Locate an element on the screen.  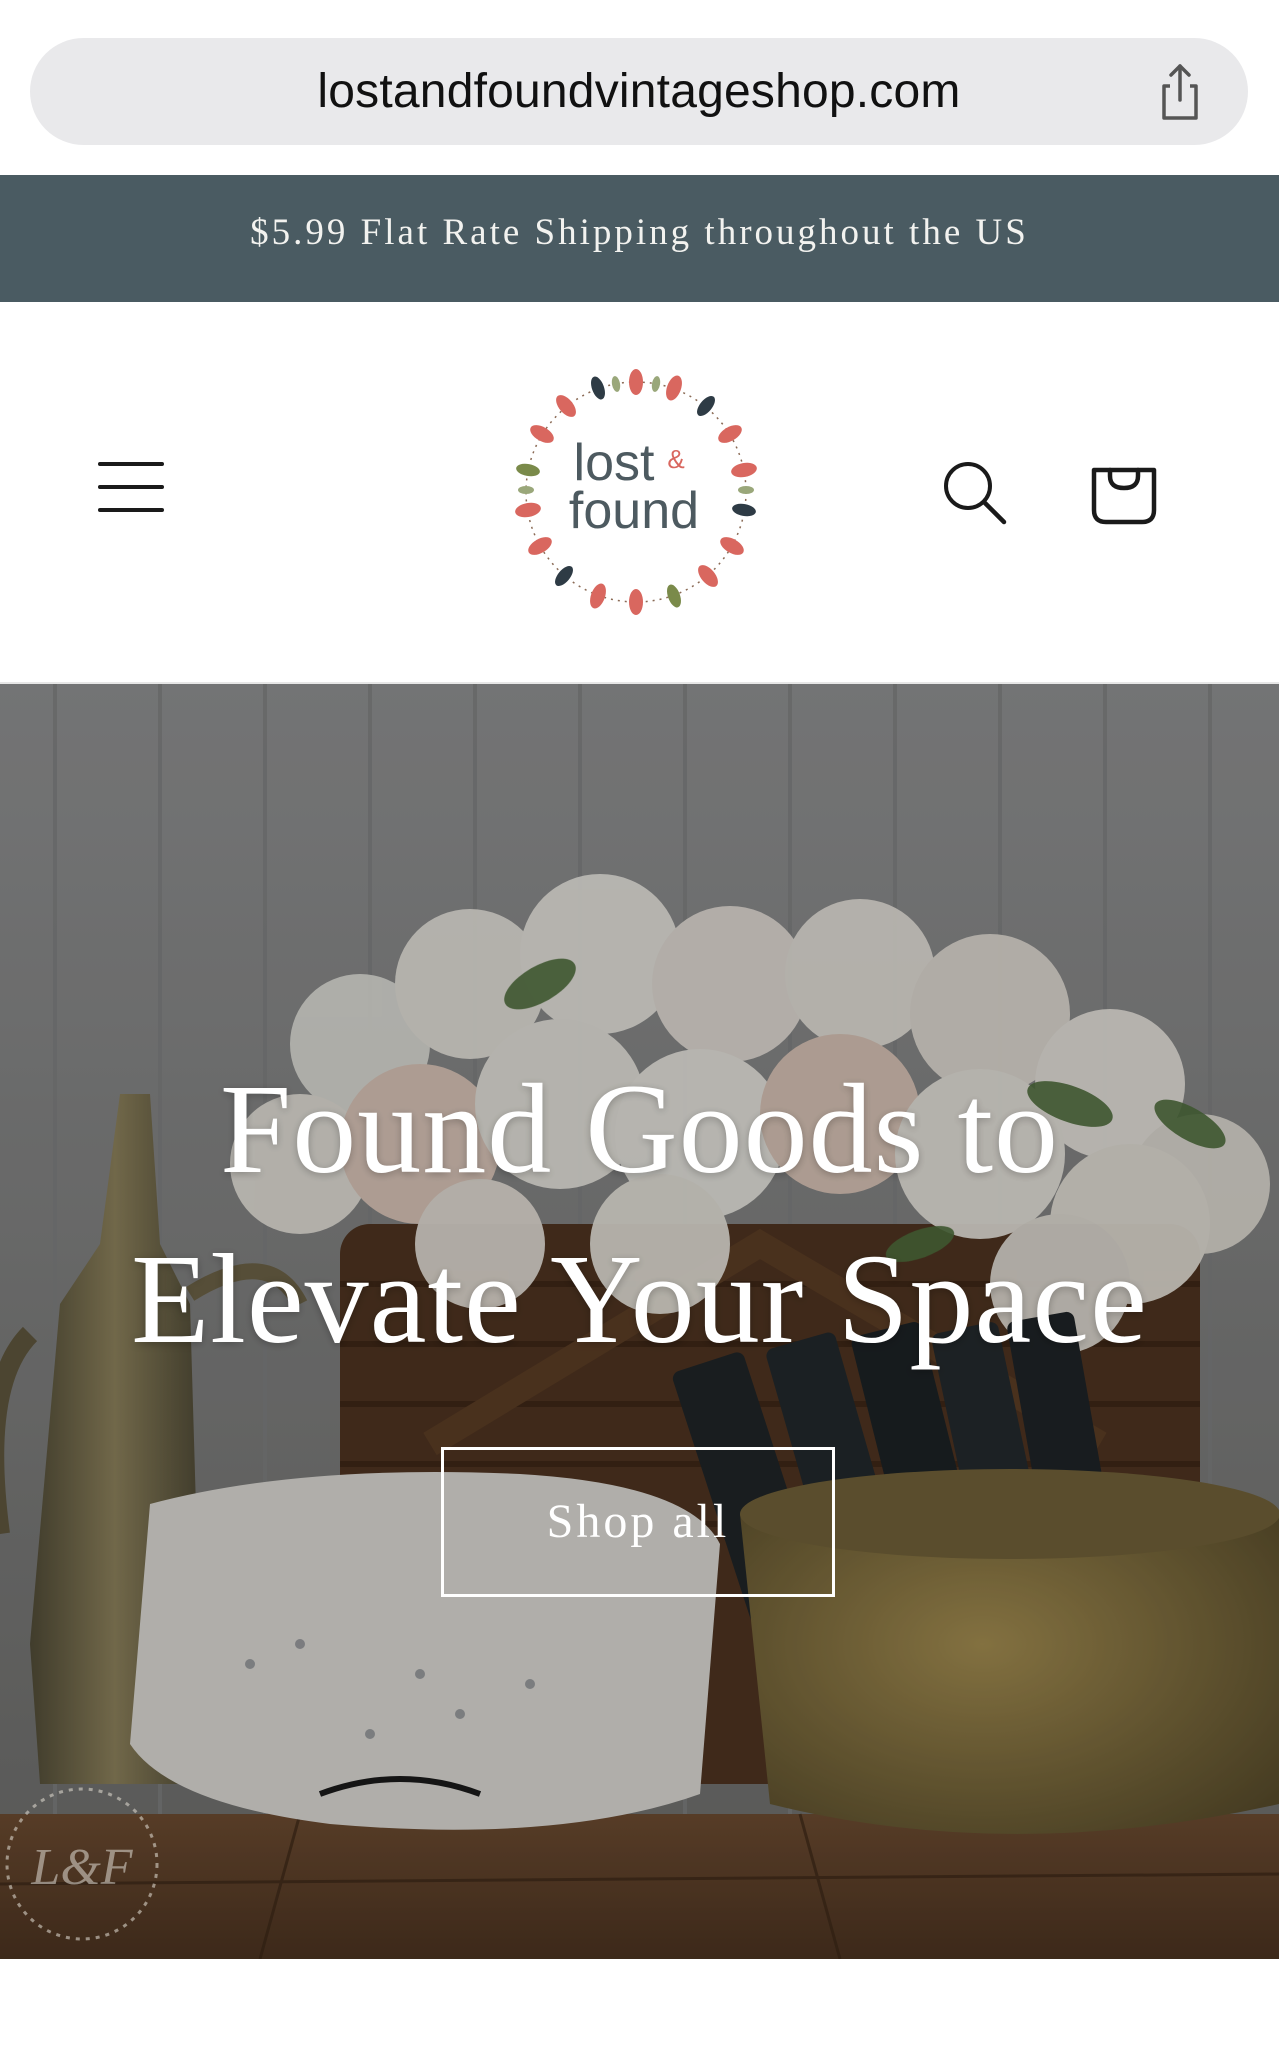
url-text: lostandfoundvintageshop.com is located at coordinates (639, 91).